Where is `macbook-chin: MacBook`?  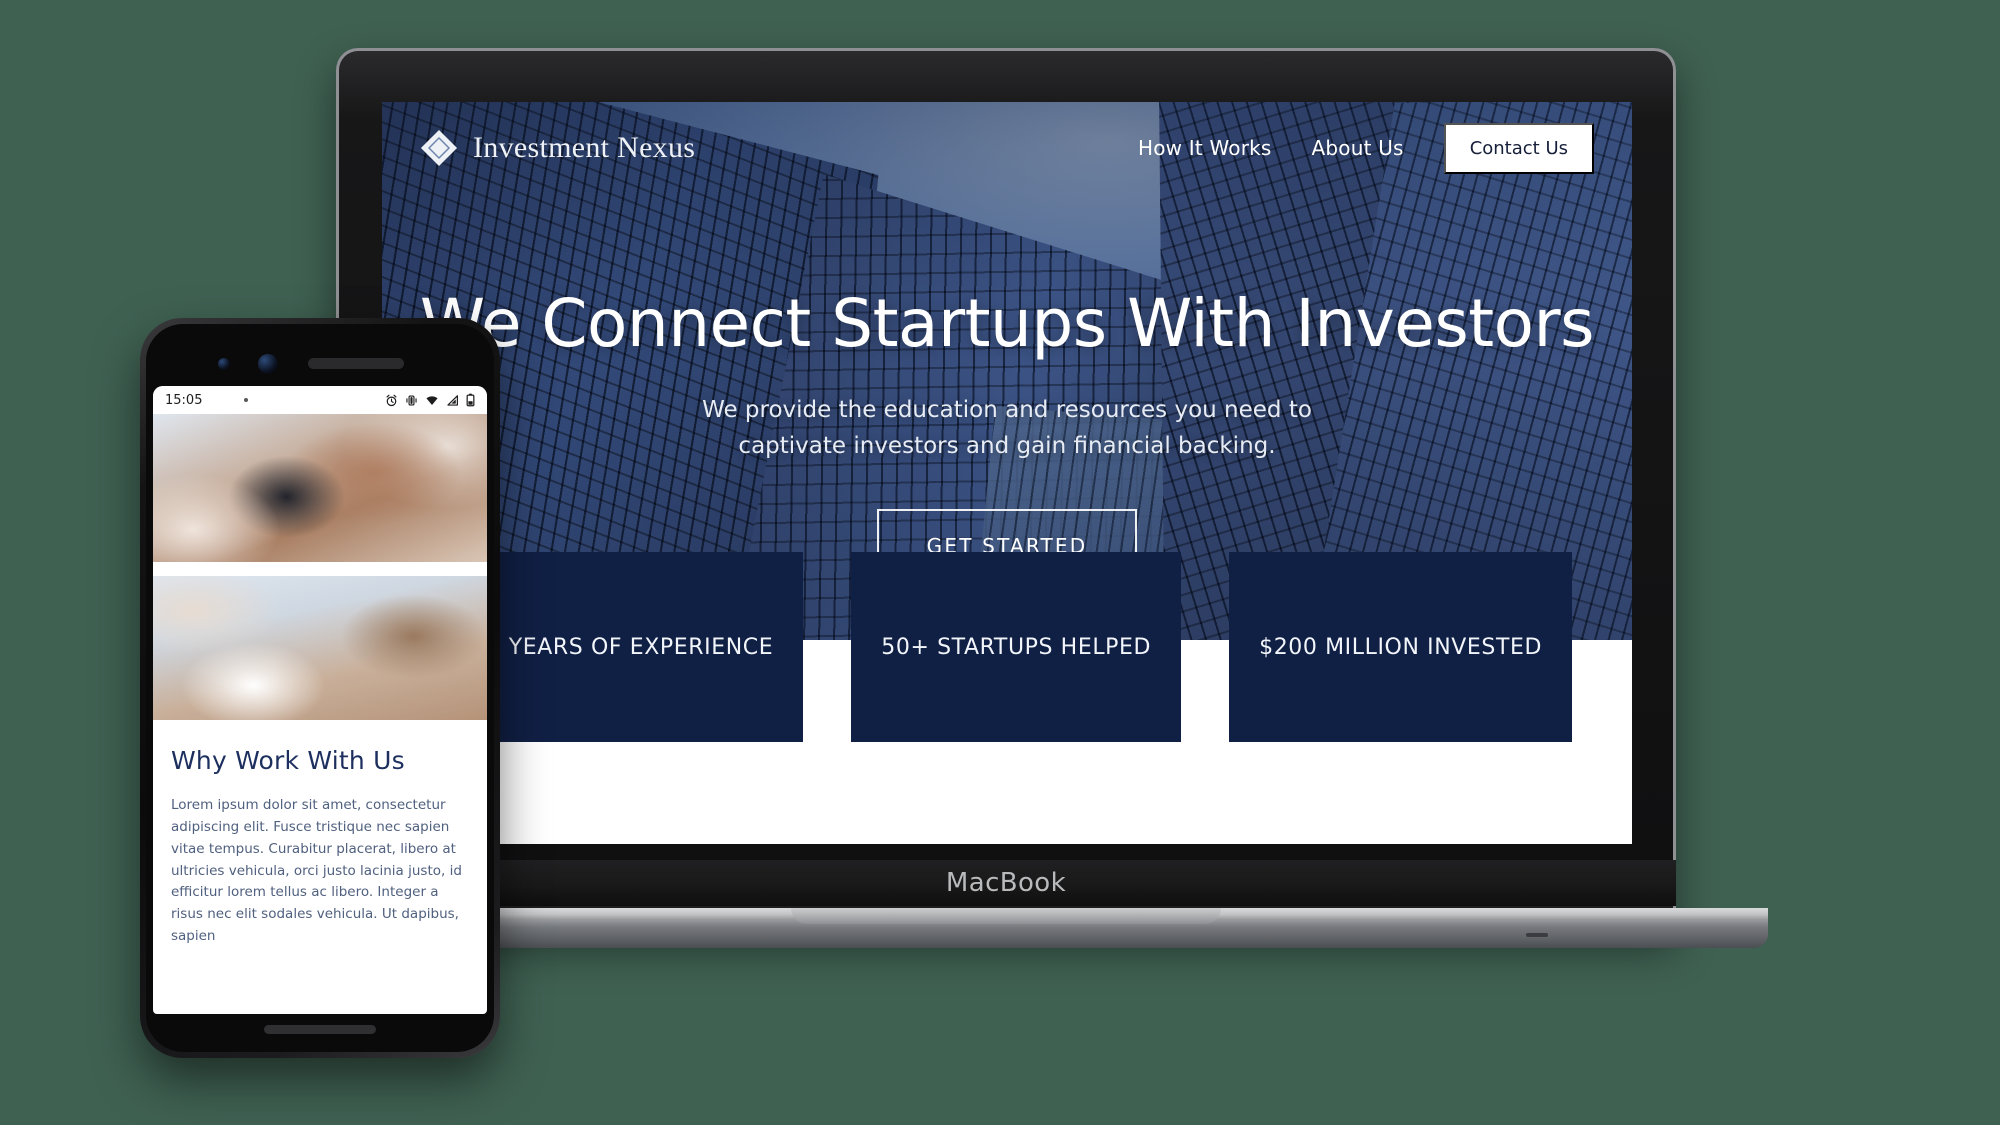 macbook-chin: MacBook is located at coordinates (1006, 883).